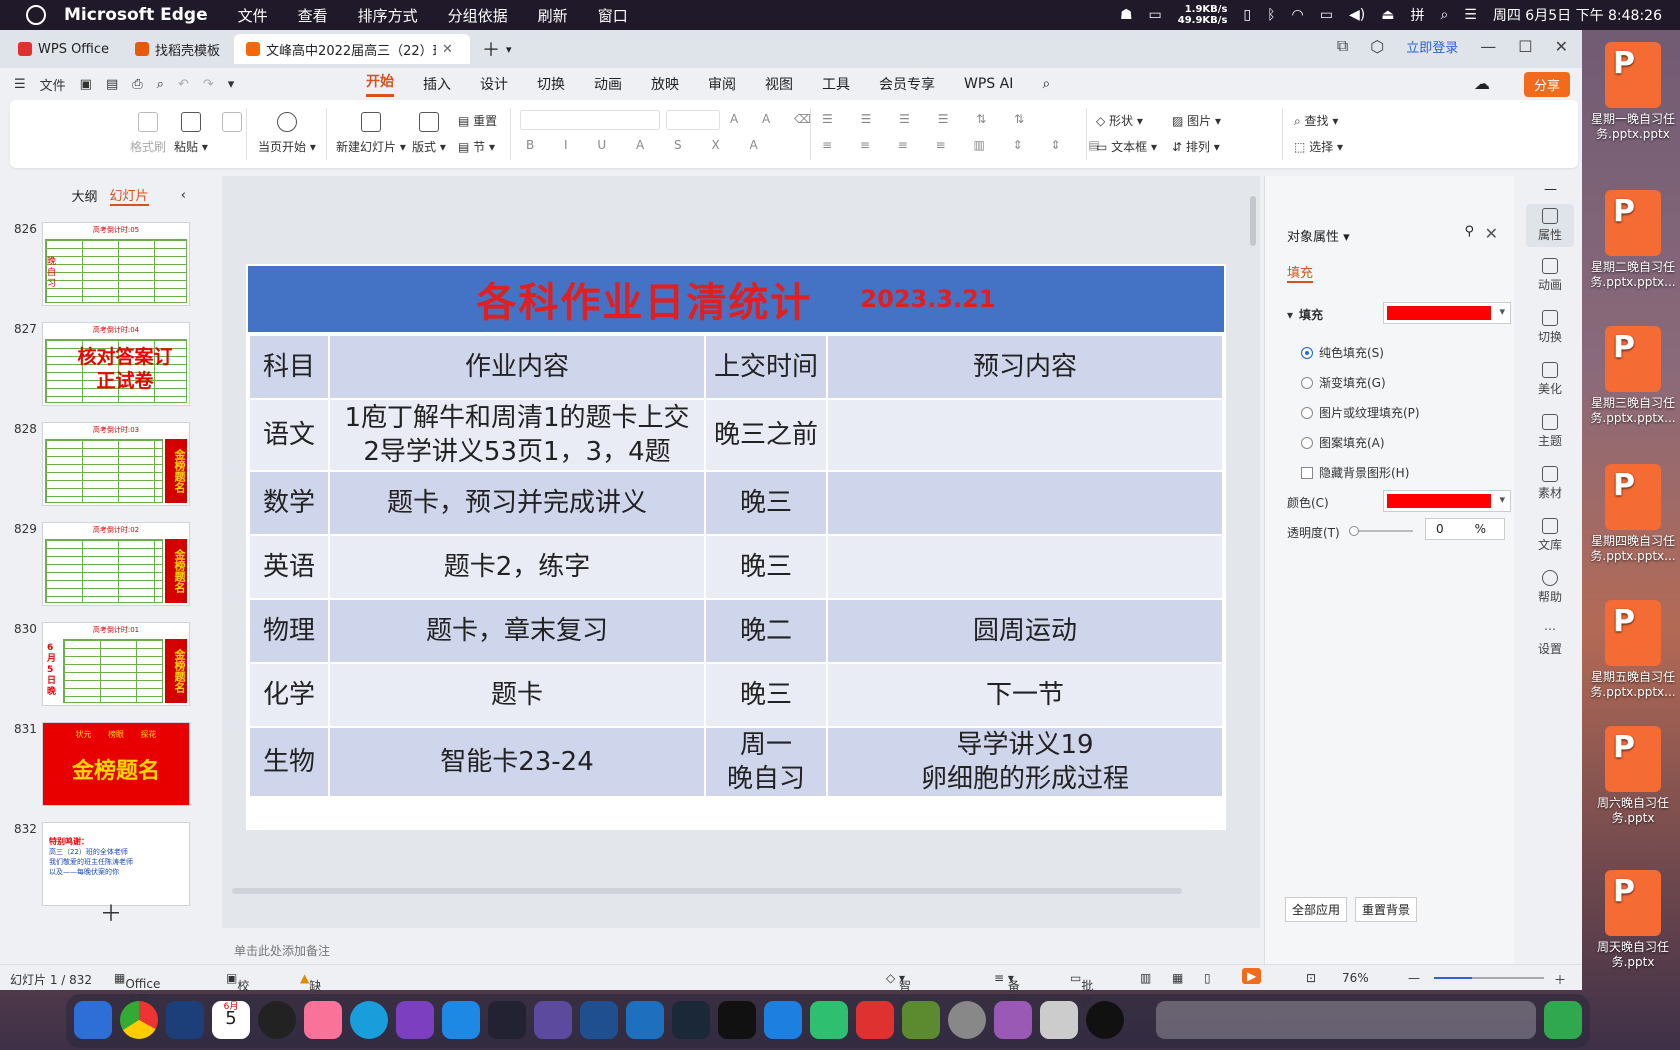 Image resolution: width=1680 pixels, height=1050 pixels. I want to click on cut-button, so click(232, 125).